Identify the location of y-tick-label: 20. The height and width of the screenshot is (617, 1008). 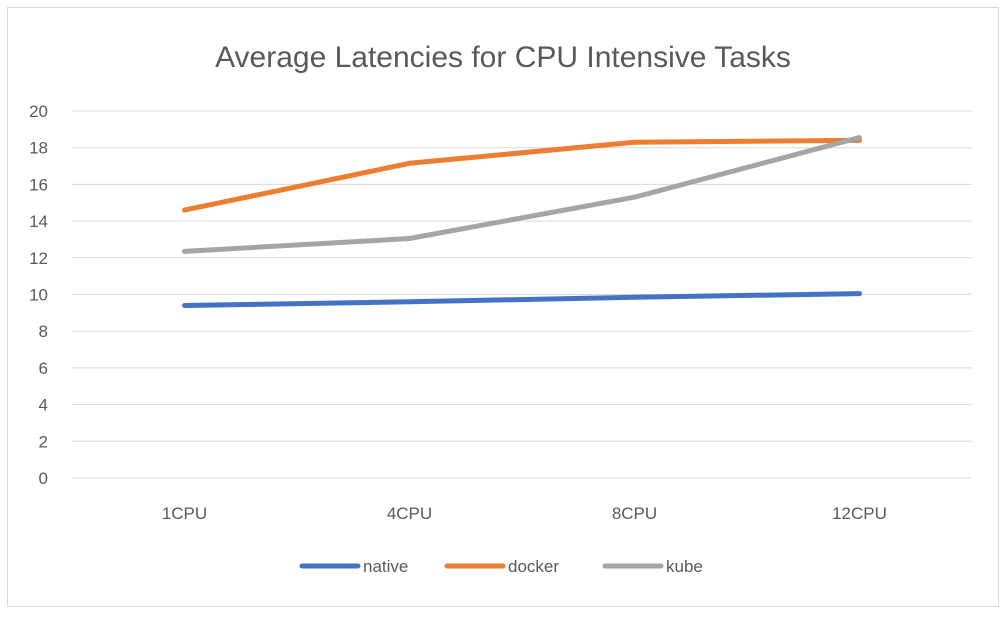
(38, 111).